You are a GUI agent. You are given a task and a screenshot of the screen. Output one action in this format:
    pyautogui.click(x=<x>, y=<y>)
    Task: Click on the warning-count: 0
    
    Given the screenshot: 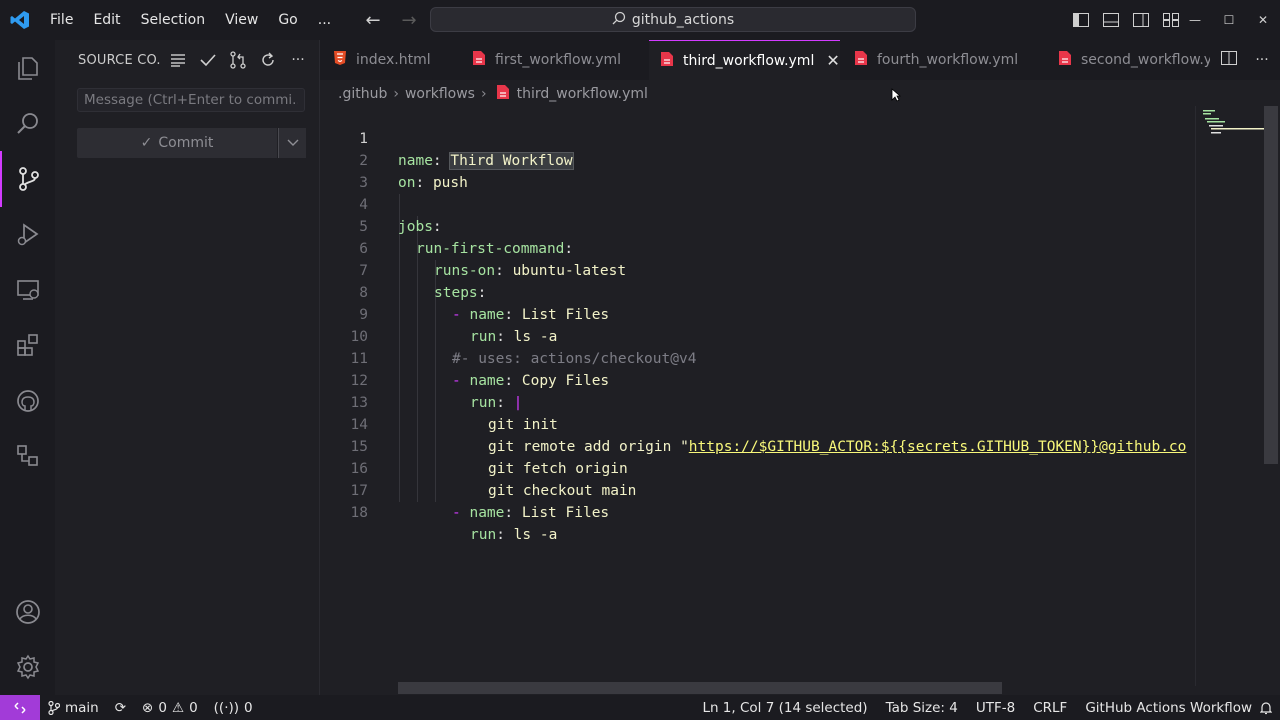 What is the action you would take?
    pyautogui.click(x=193, y=707)
    